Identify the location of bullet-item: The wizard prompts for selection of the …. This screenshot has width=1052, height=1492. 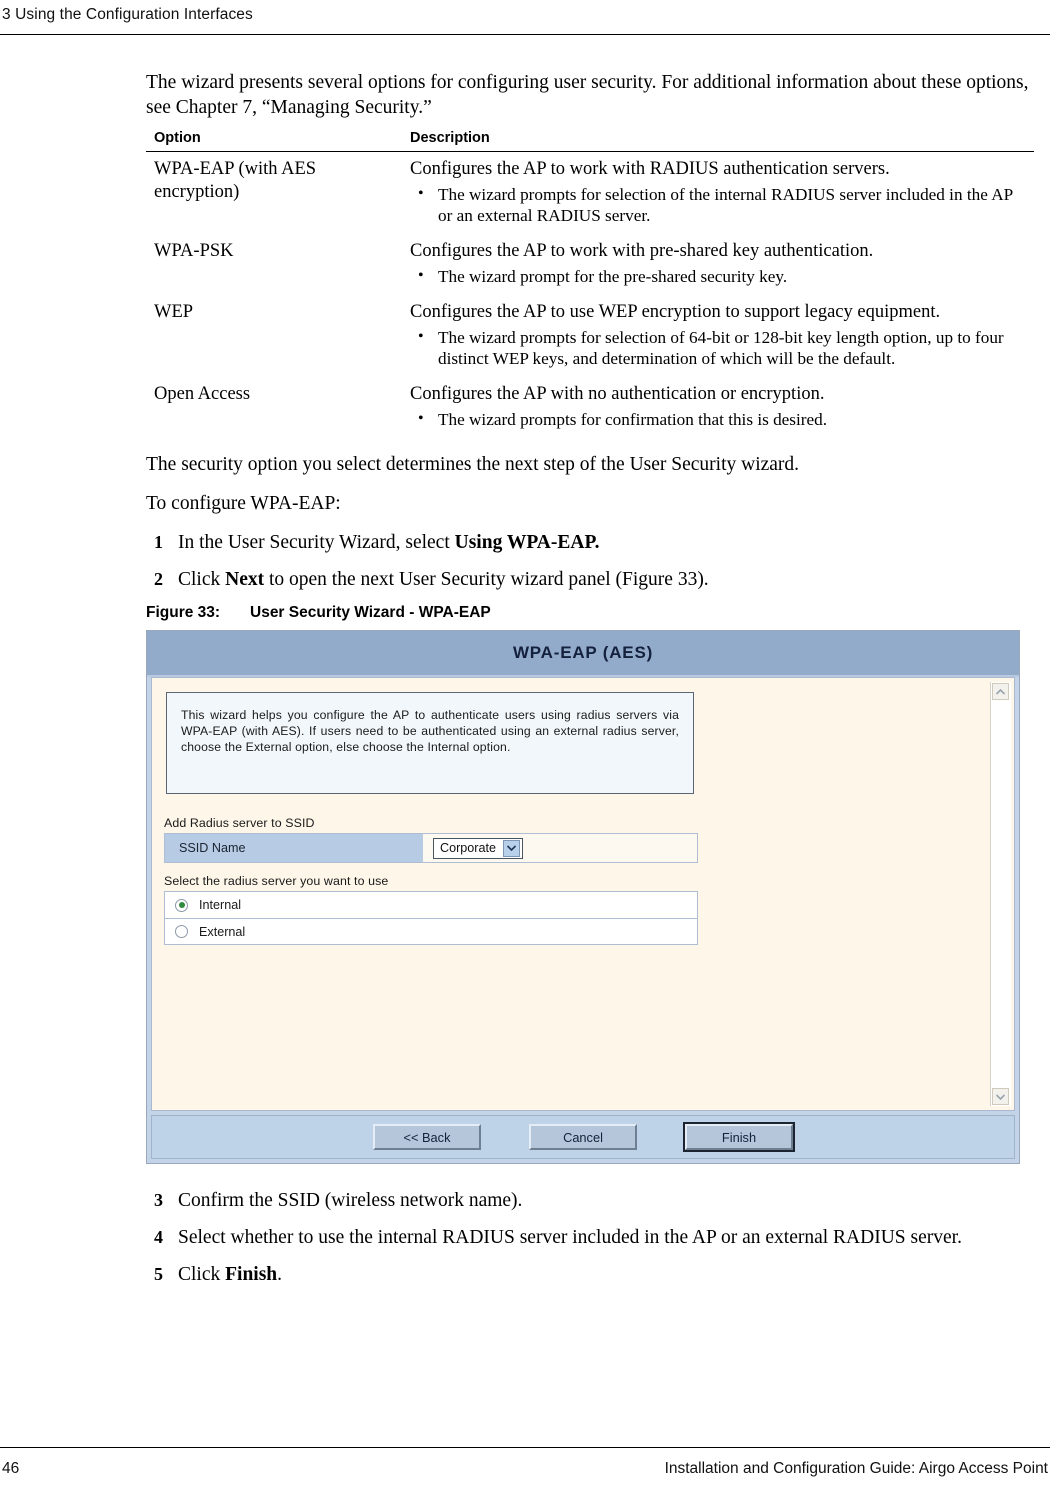
(720, 204).